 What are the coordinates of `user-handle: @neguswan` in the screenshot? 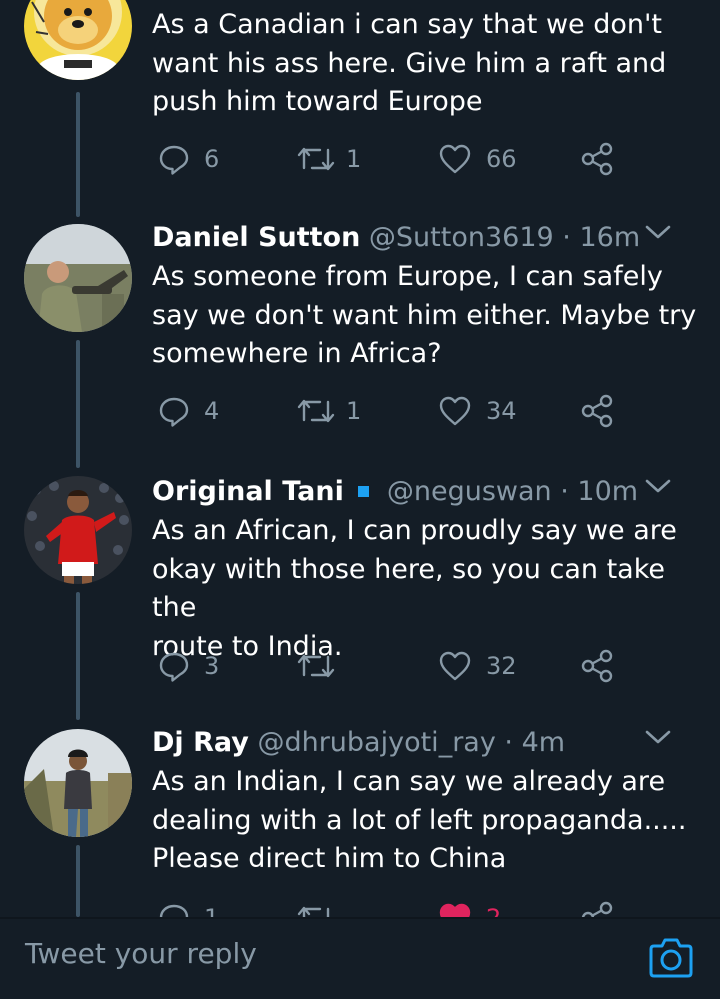 It's located at (469, 491).